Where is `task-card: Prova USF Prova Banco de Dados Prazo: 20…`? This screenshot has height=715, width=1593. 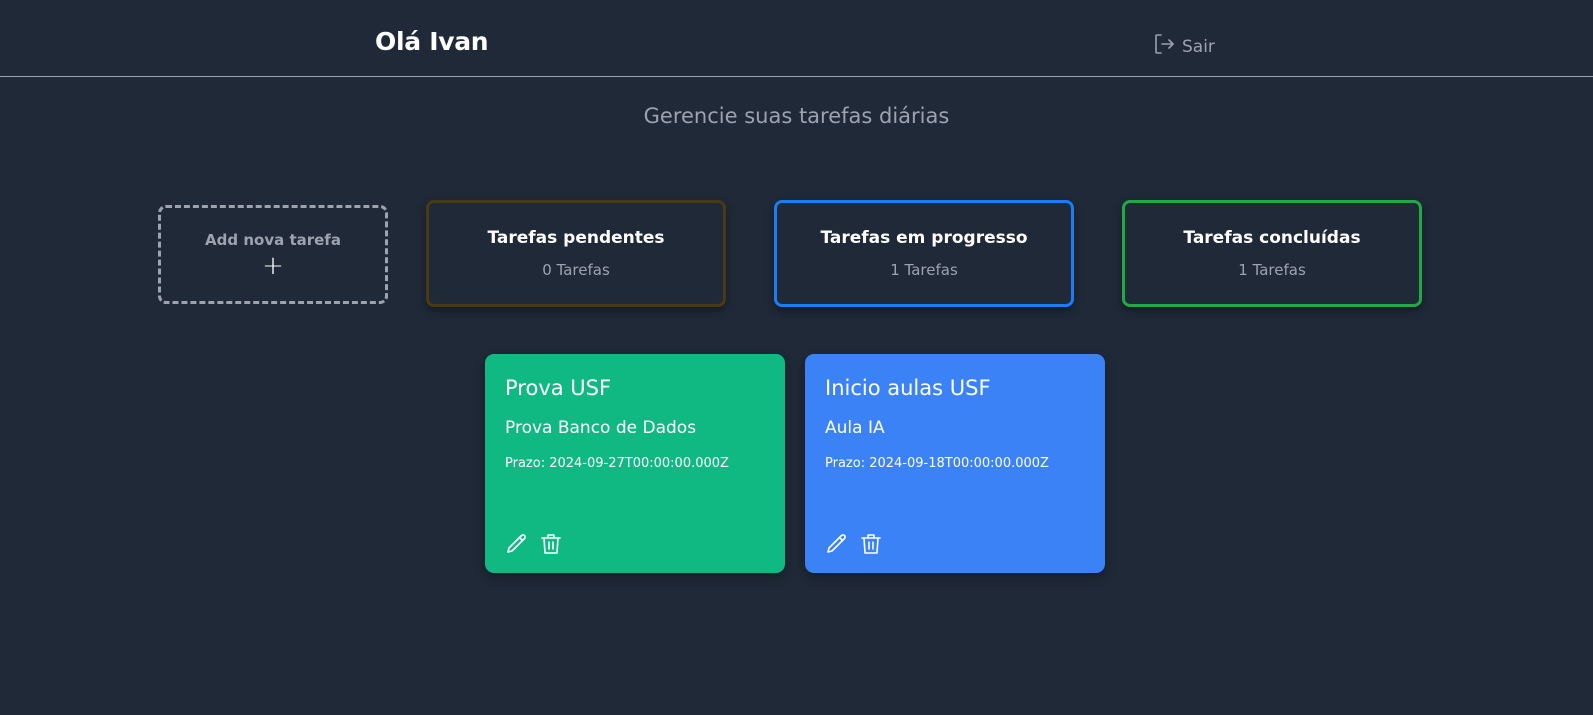
task-card: Prova USF Prova Banco de Dados Prazo: 20… is located at coordinates (635, 463).